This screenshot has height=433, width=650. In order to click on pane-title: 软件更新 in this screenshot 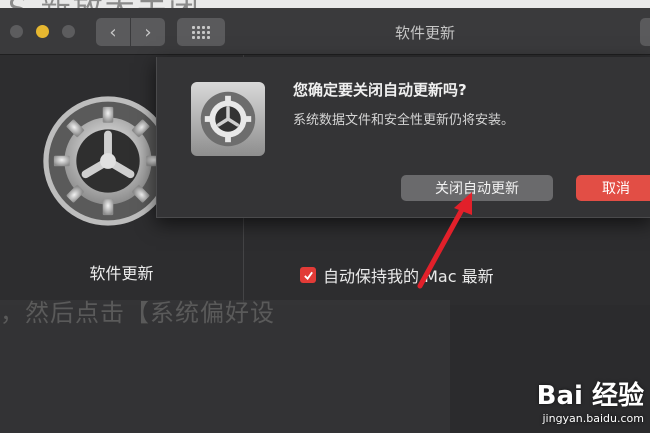, I will do `click(121, 273)`.